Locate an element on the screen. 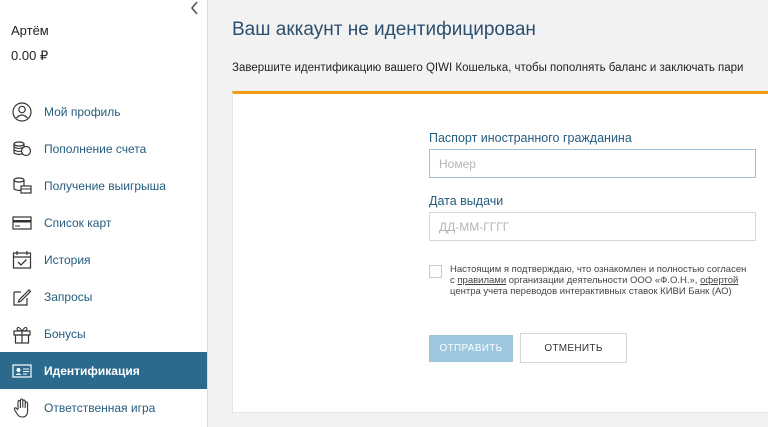 The image size is (768, 427). offer-link: офертой is located at coordinates (719, 280).